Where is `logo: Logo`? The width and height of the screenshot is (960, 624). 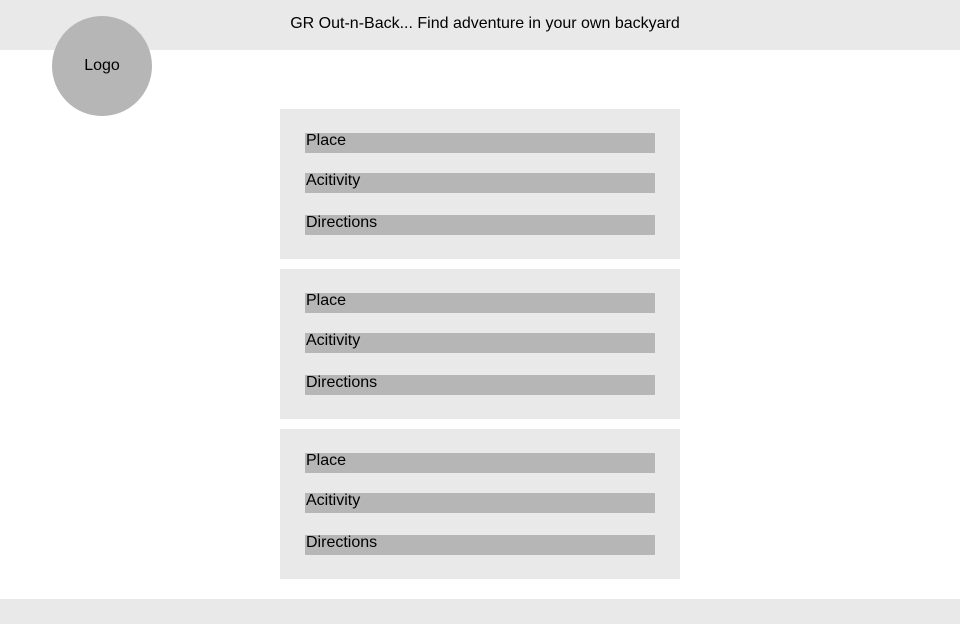 logo: Logo is located at coordinates (102, 66).